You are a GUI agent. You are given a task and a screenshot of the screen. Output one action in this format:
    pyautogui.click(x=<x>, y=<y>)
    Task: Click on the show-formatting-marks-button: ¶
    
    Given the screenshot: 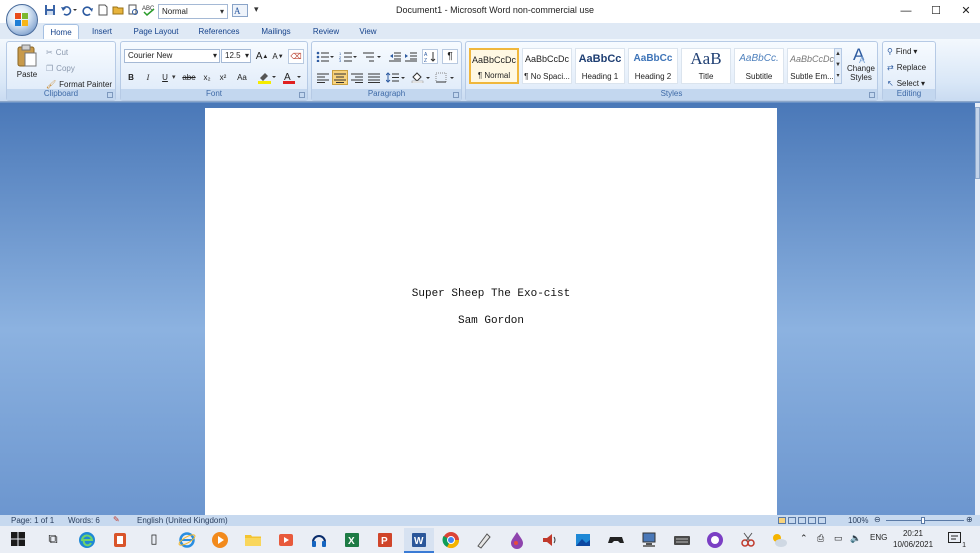 What is the action you would take?
    pyautogui.click(x=450, y=56)
    